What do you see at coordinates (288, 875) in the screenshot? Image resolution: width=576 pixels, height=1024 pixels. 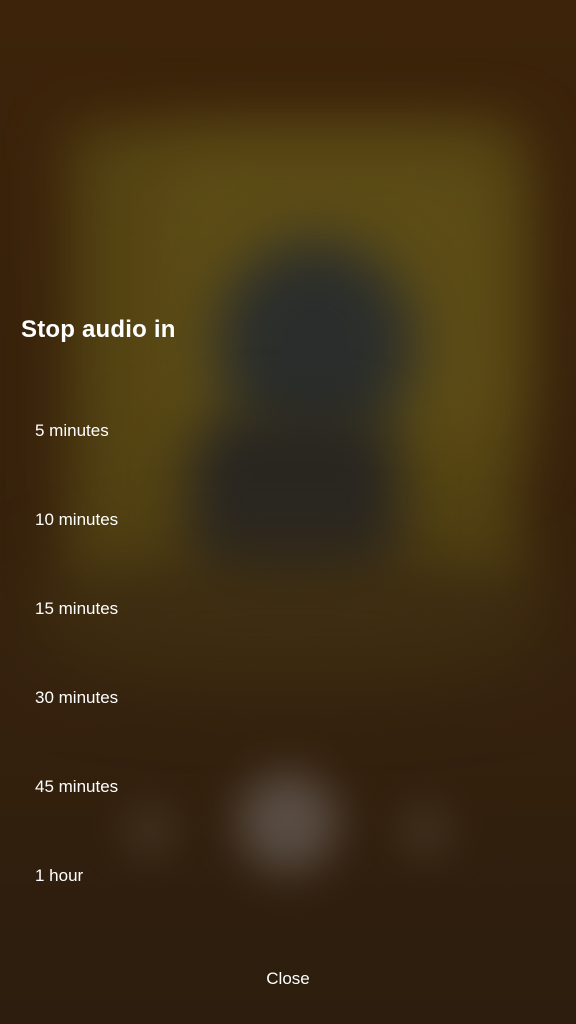 I see `timer-option-1-hour: 1 hour` at bounding box center [288, 875].